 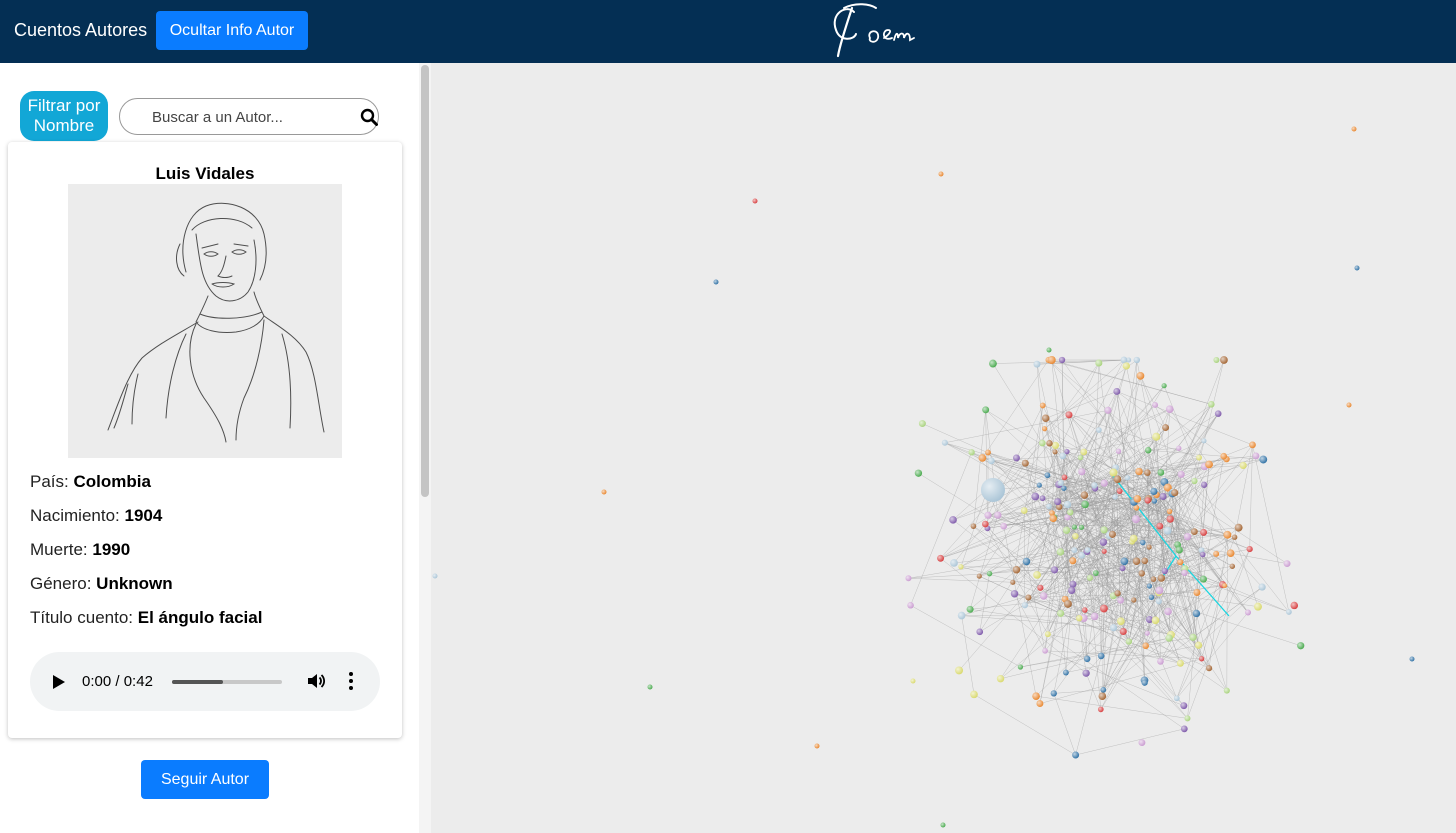 I want to click on audio-timeline, so click(x=227, y=682).